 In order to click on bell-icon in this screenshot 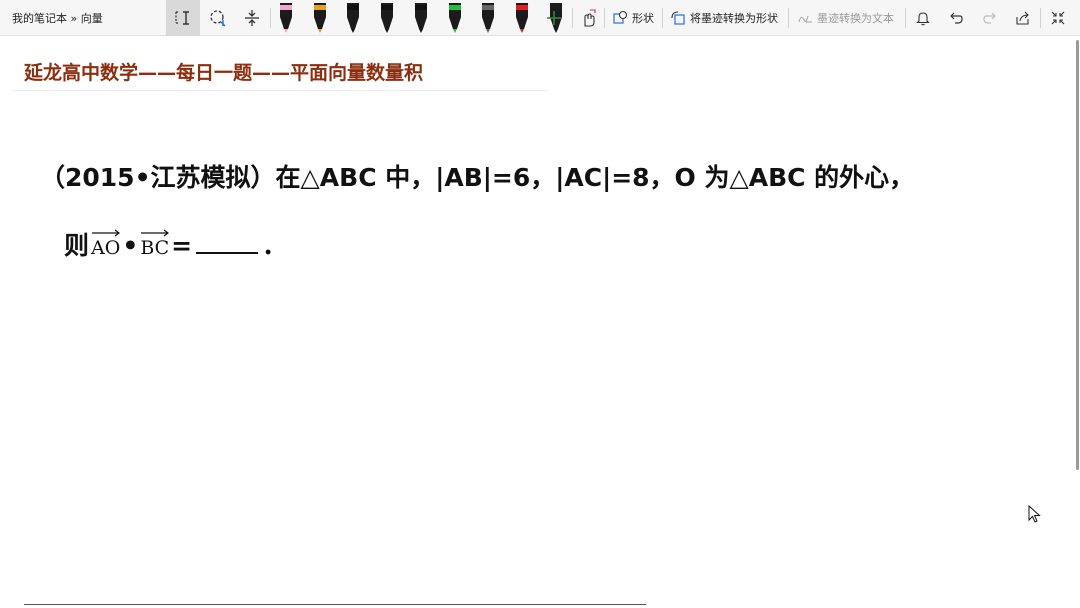, I will do `click(923, 19)`.